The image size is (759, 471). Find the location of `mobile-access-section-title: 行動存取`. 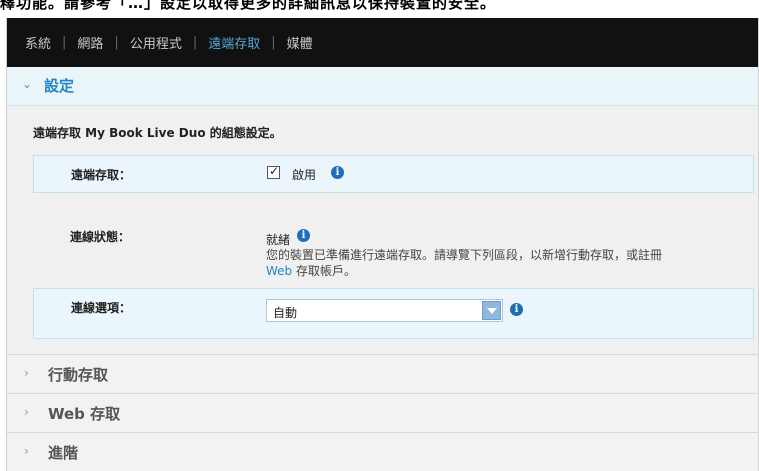

mobile-access-section-title: 行動存取 is located at coordinates (78, 375).